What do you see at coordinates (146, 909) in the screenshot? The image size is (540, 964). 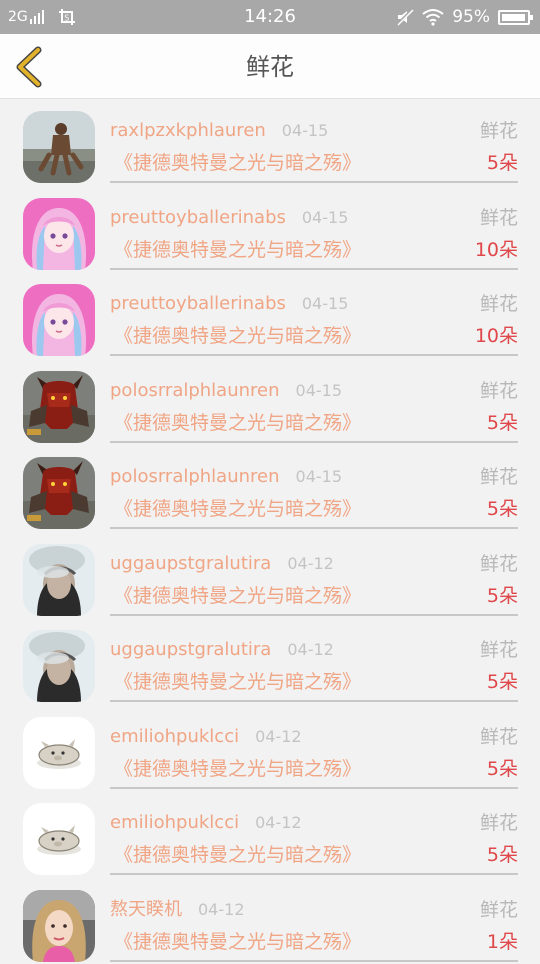 I see `username: 熬天睽机` at bounding box center [146, 909].